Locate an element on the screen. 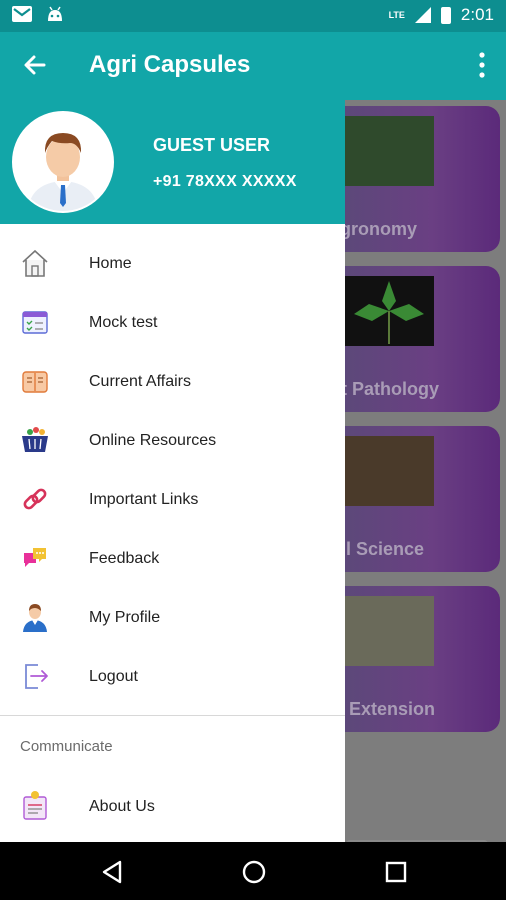 The width and height of the screenshot is (506, 900). menu-item-label: Feedback is located at coordinates (124, 558).